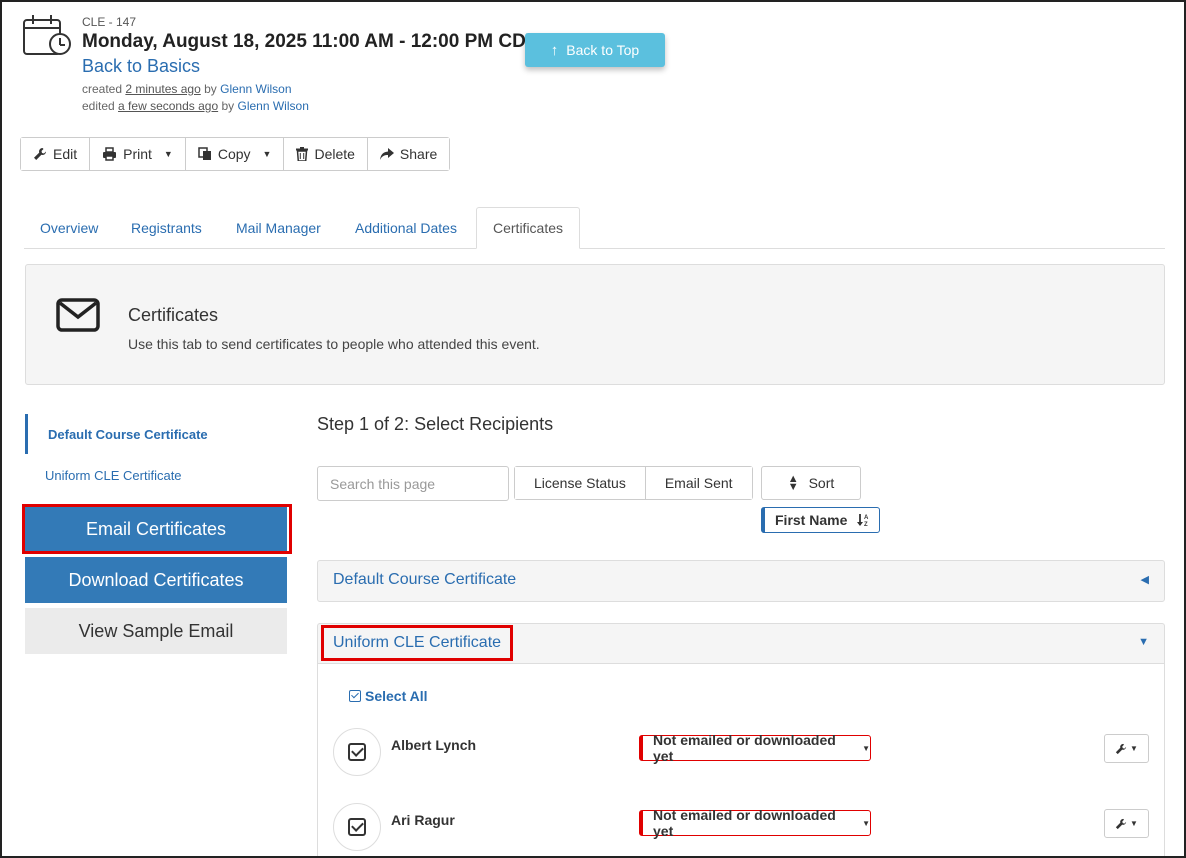 This screenshot has height=858, width=1186. I want to click on sort-icon: ▲ ▼, so click(793, 483).